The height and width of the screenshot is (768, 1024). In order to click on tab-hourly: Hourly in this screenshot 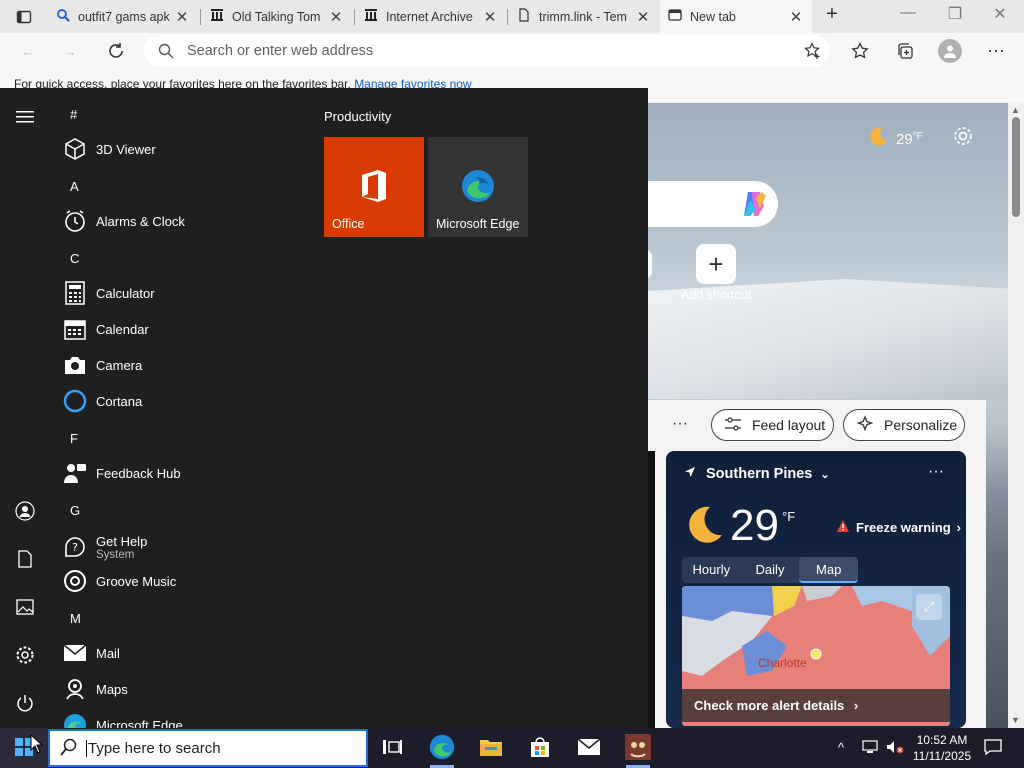, I will do `click(711, 570)`.